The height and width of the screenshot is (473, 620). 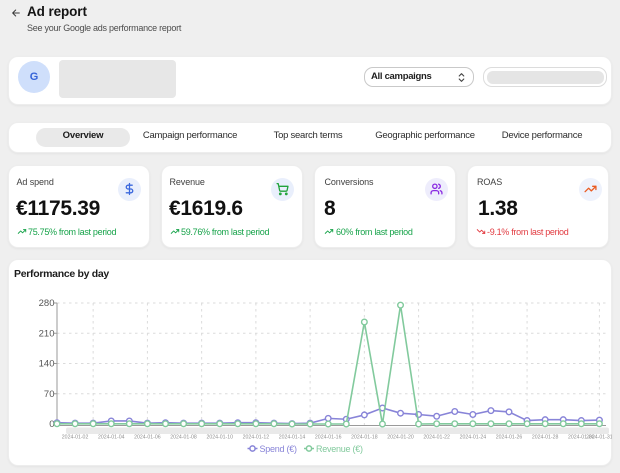 What do you see at coordinates (75, 437) in the screenshot?
I see `svg-text: 2024-01-02` at bounding box center [75, 437].